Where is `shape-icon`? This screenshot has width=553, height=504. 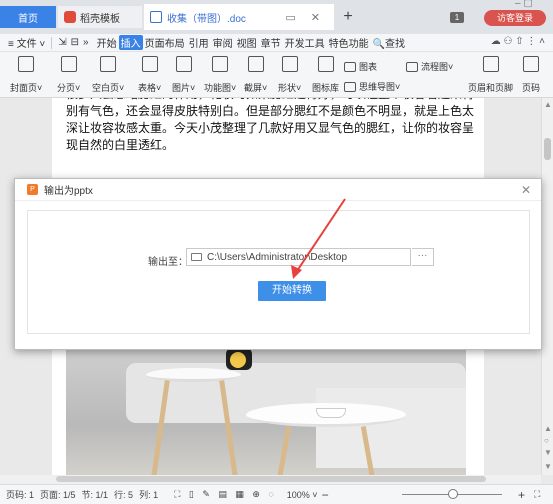
shape-icon is located at coordinates (289, 64).